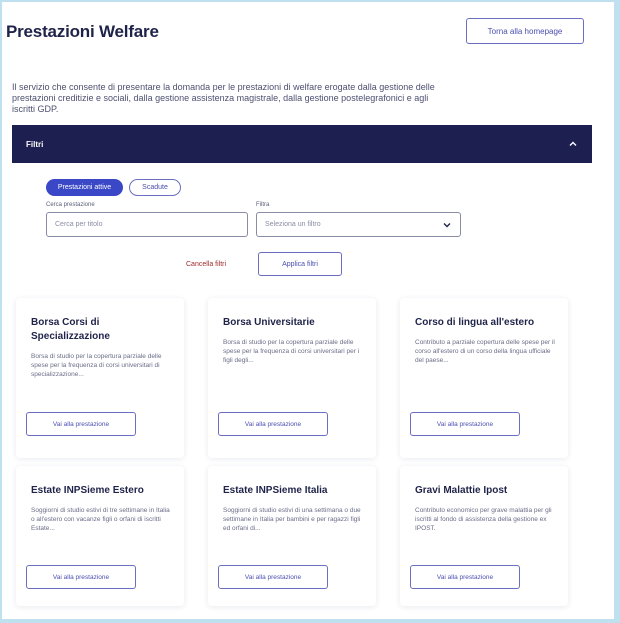 The image size is (620, 623). I want to click on page-header: Prestazioni Welfare Torna alla homepage, so click(306, 33).